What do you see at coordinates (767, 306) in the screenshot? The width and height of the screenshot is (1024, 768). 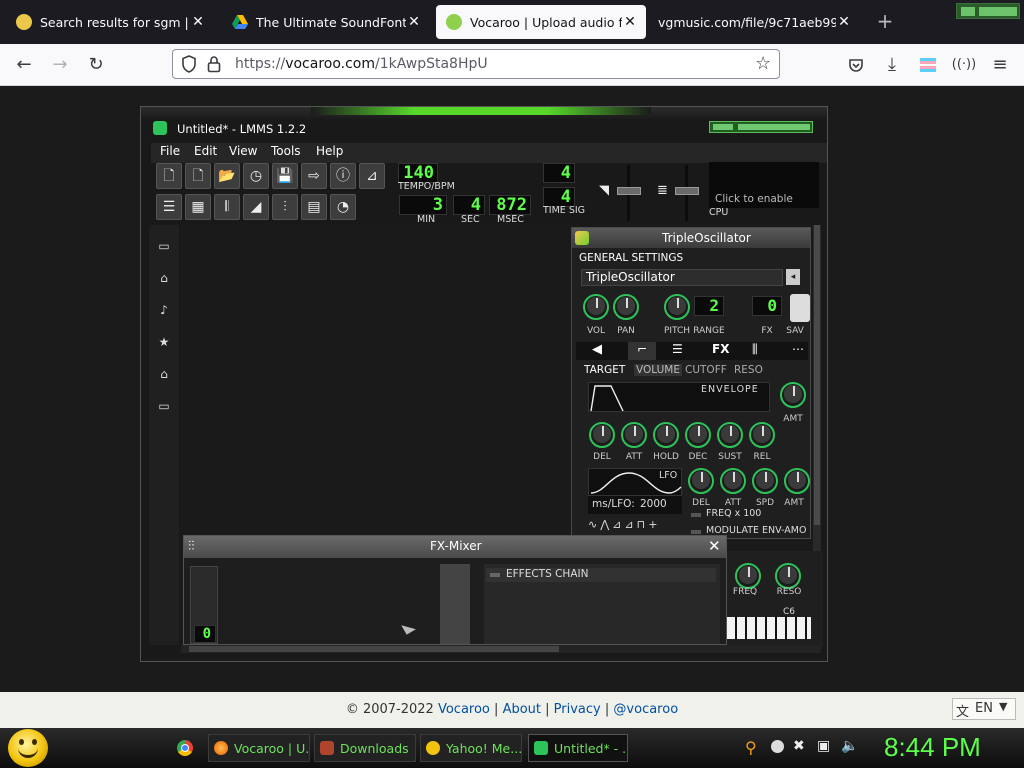 I see `fx-channel-display: 0` at bounding box center [767, 306].